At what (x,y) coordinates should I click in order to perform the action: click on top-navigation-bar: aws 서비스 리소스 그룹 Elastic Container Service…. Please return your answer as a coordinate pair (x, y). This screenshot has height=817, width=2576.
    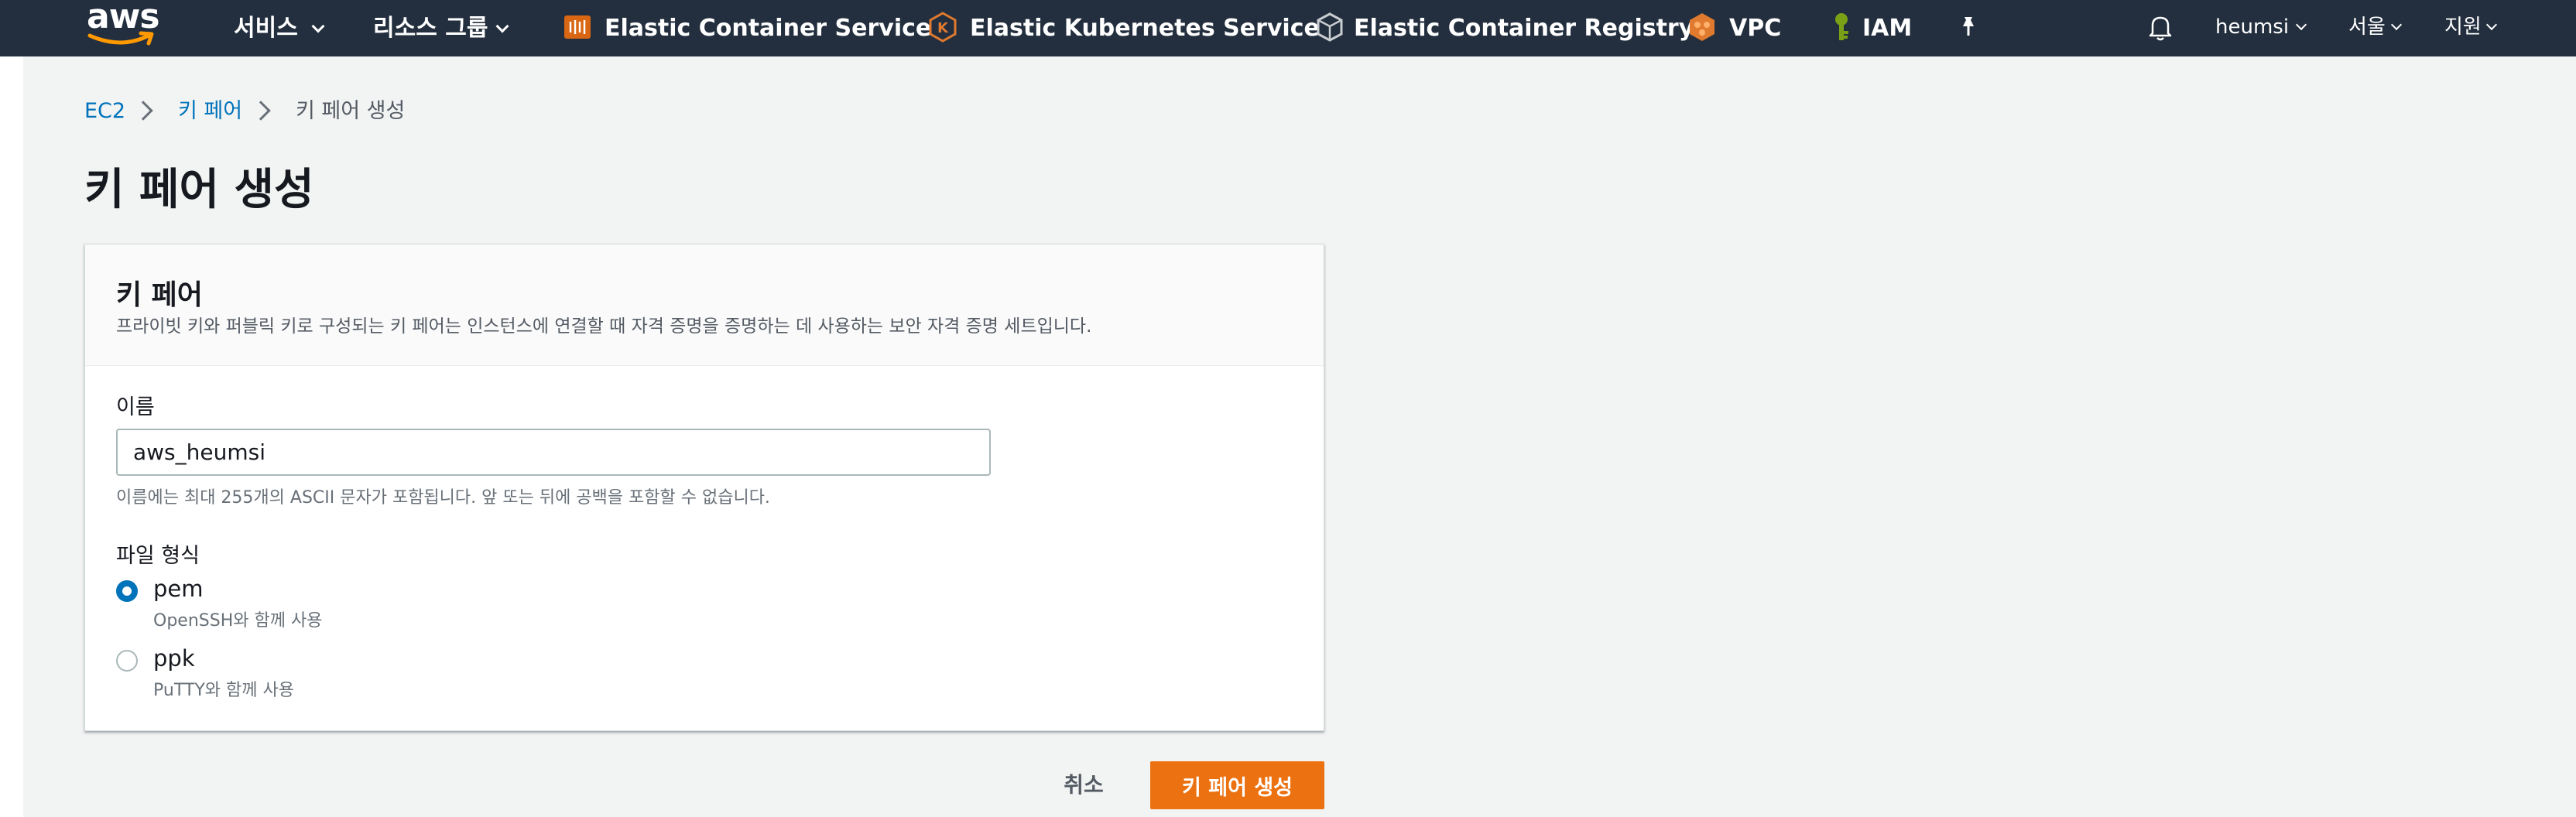
    Looking at the image, I should click on (1288, 28).